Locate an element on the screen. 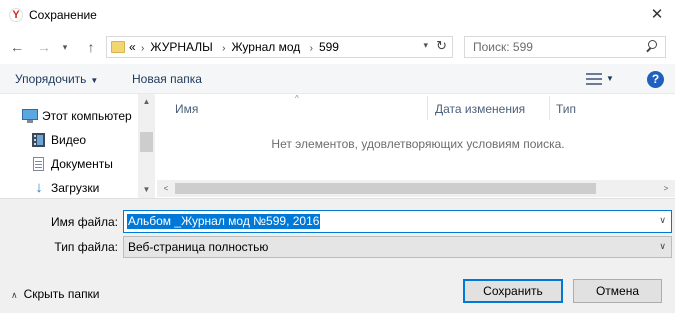 The height and width of the screenshot is (313, 675). scroll-down-icon: ▼ is located at coordinates (146, 190).